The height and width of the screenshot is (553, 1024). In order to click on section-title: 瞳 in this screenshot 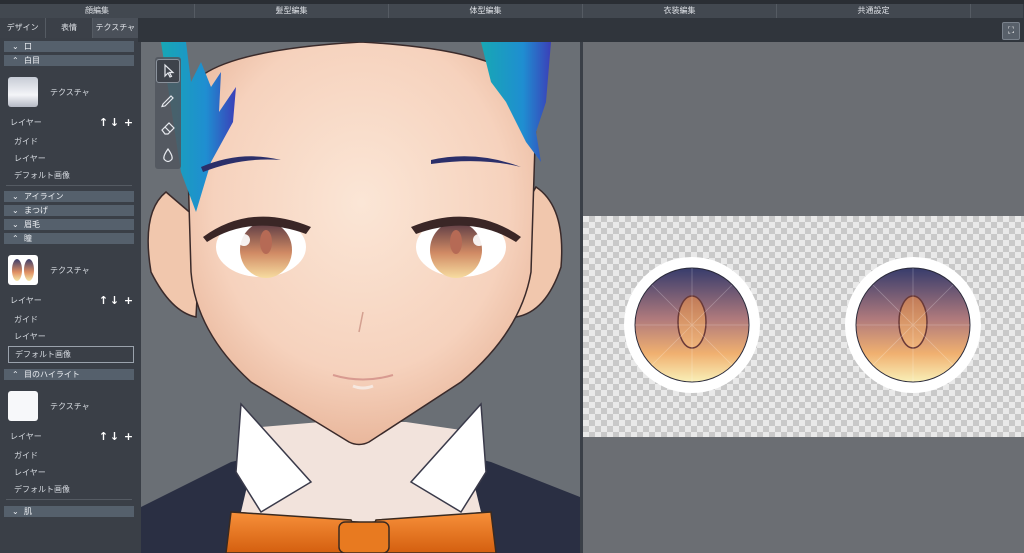, I will do `click(28, 238)`.